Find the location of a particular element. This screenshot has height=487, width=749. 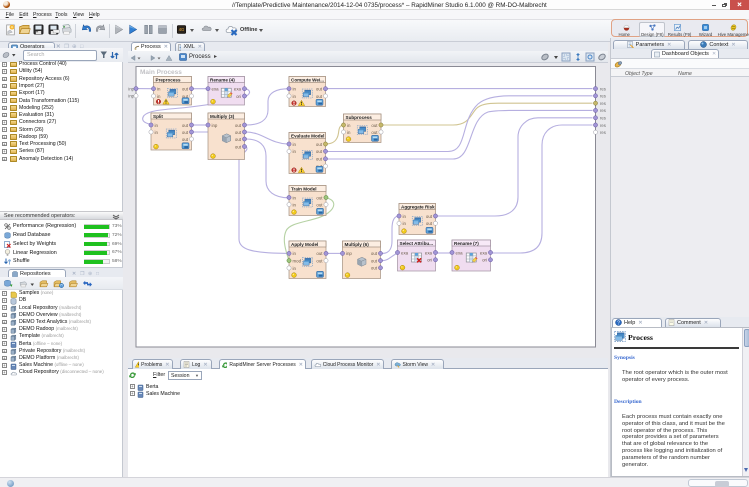

svg-text: 4G is located at coordinates (182, 29).